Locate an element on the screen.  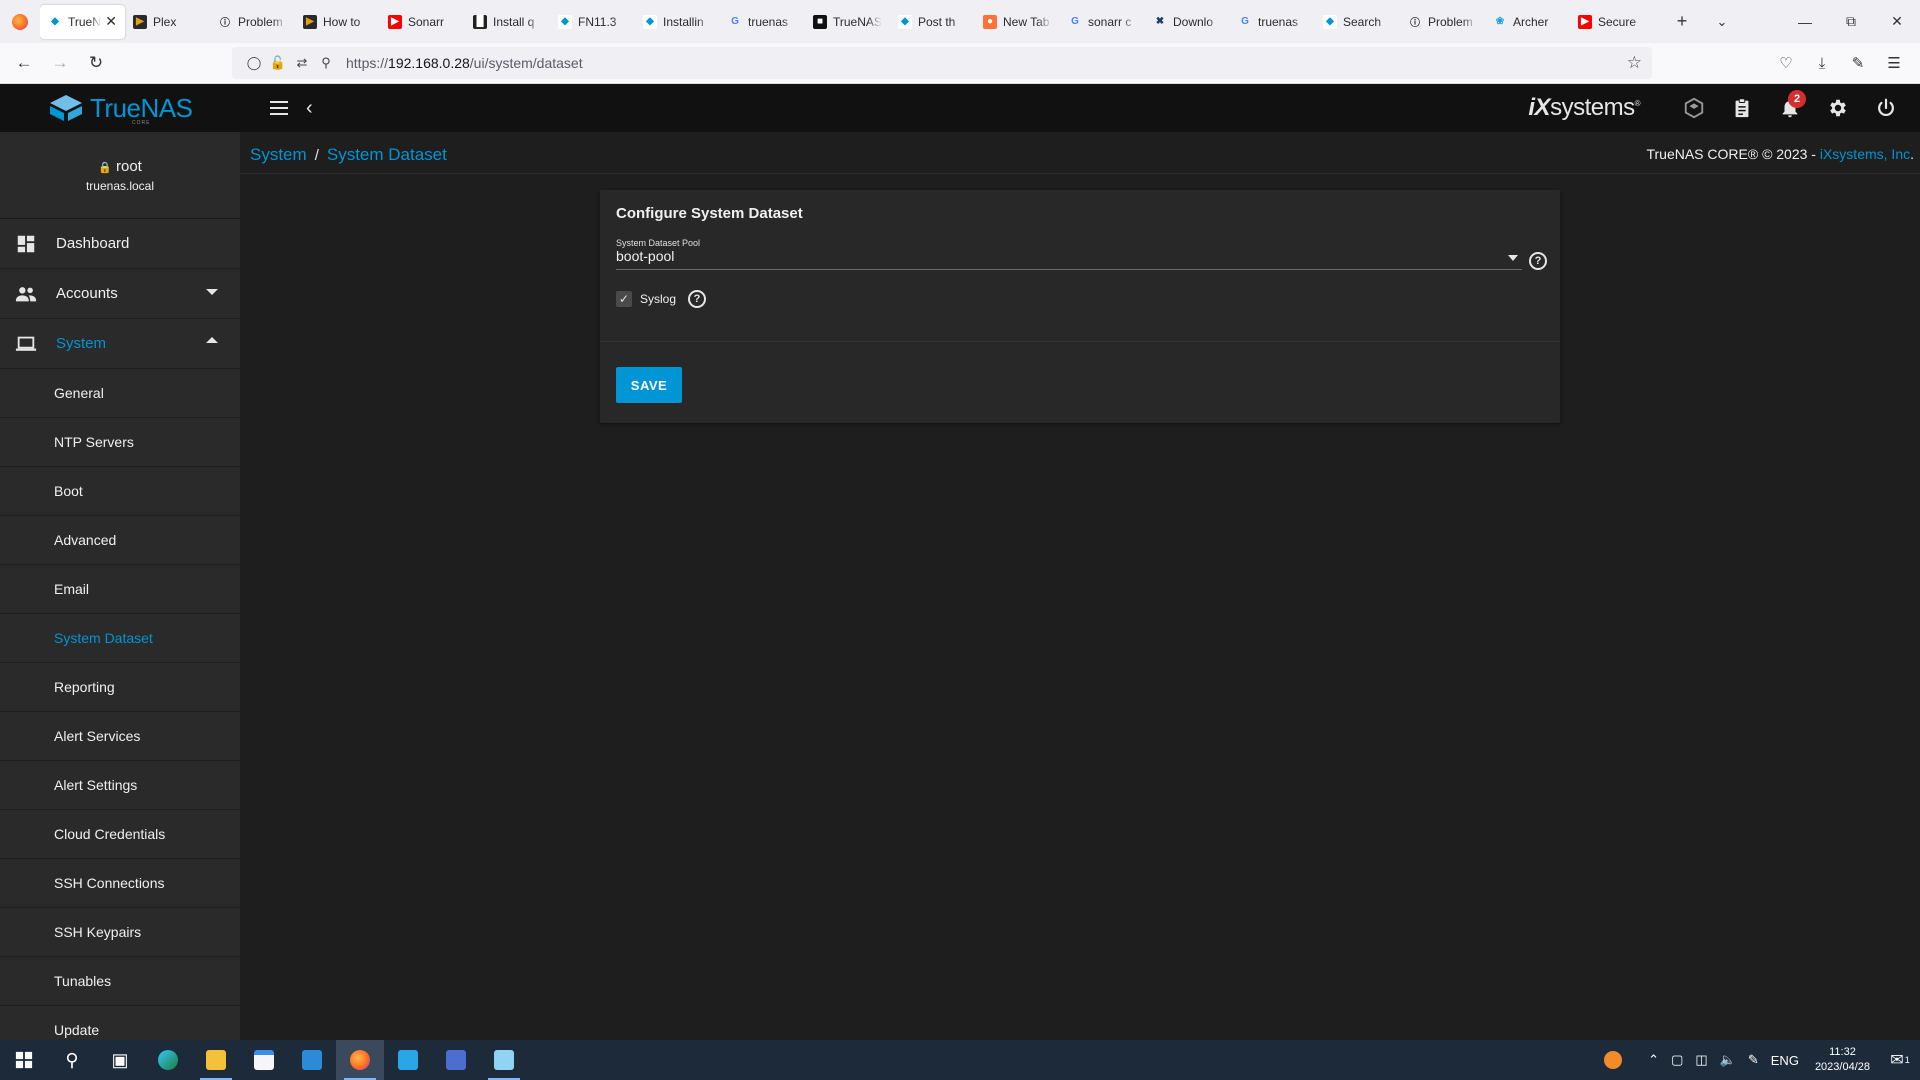
truecommand-icon is located at coordinates (1694, 108).